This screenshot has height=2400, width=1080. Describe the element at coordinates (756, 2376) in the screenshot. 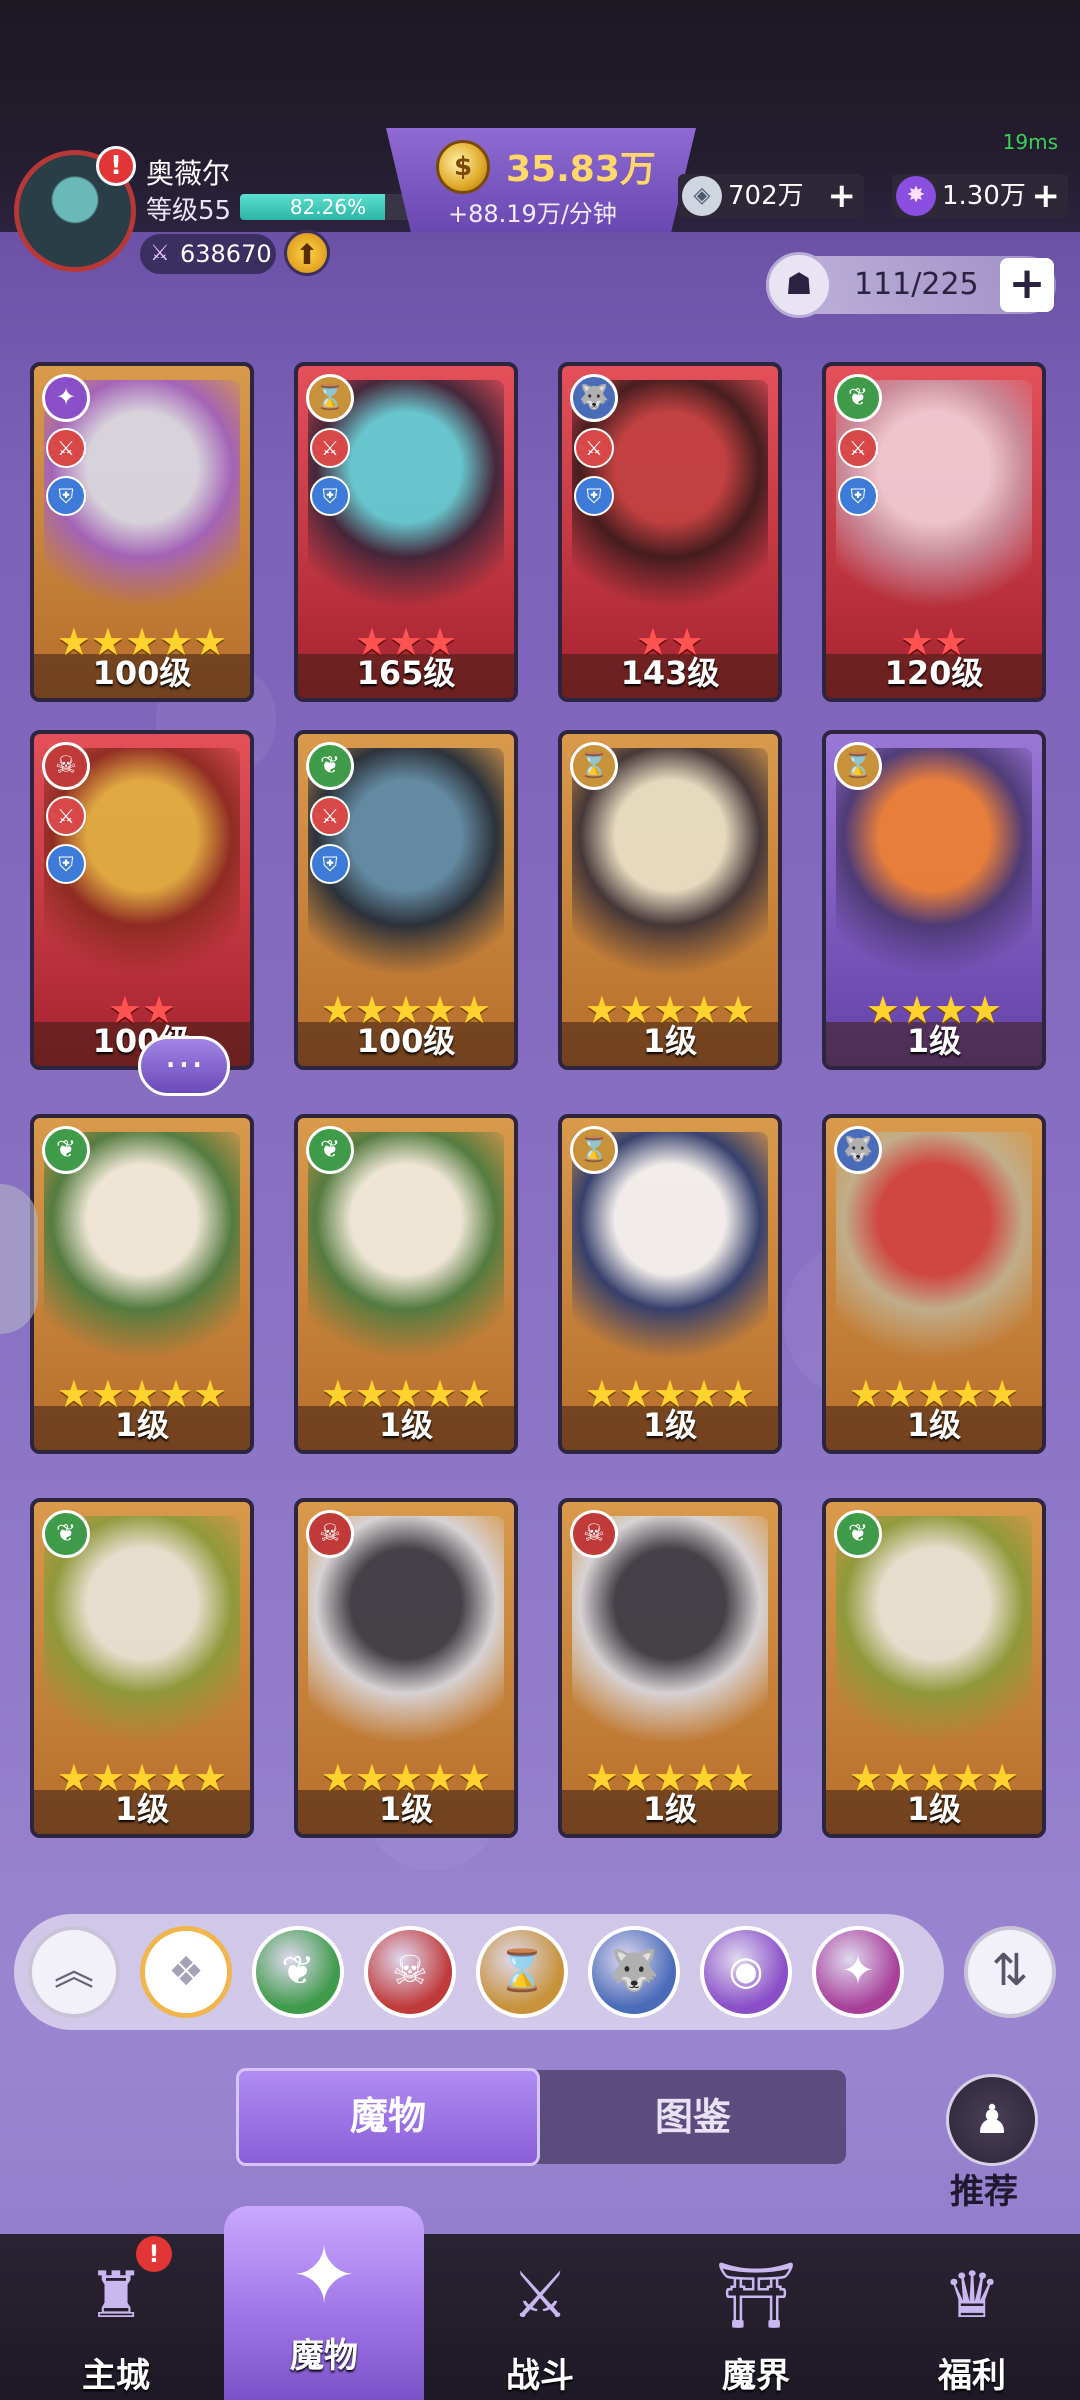

I see `nav-label: 魔界` at that location.